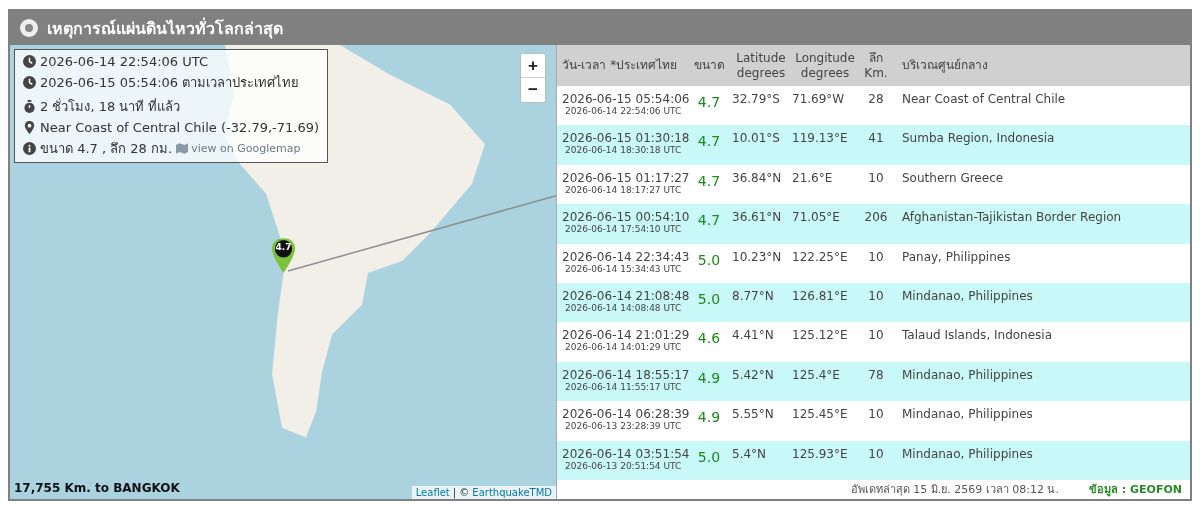 The width and height of the screenshot is (1200, 519). What do you see at coordinates (106, 149) in the screenshot?
I see `info-text: ขนาด 4.7 , ลึก 28 กม.` at bounding box center [106, 149].